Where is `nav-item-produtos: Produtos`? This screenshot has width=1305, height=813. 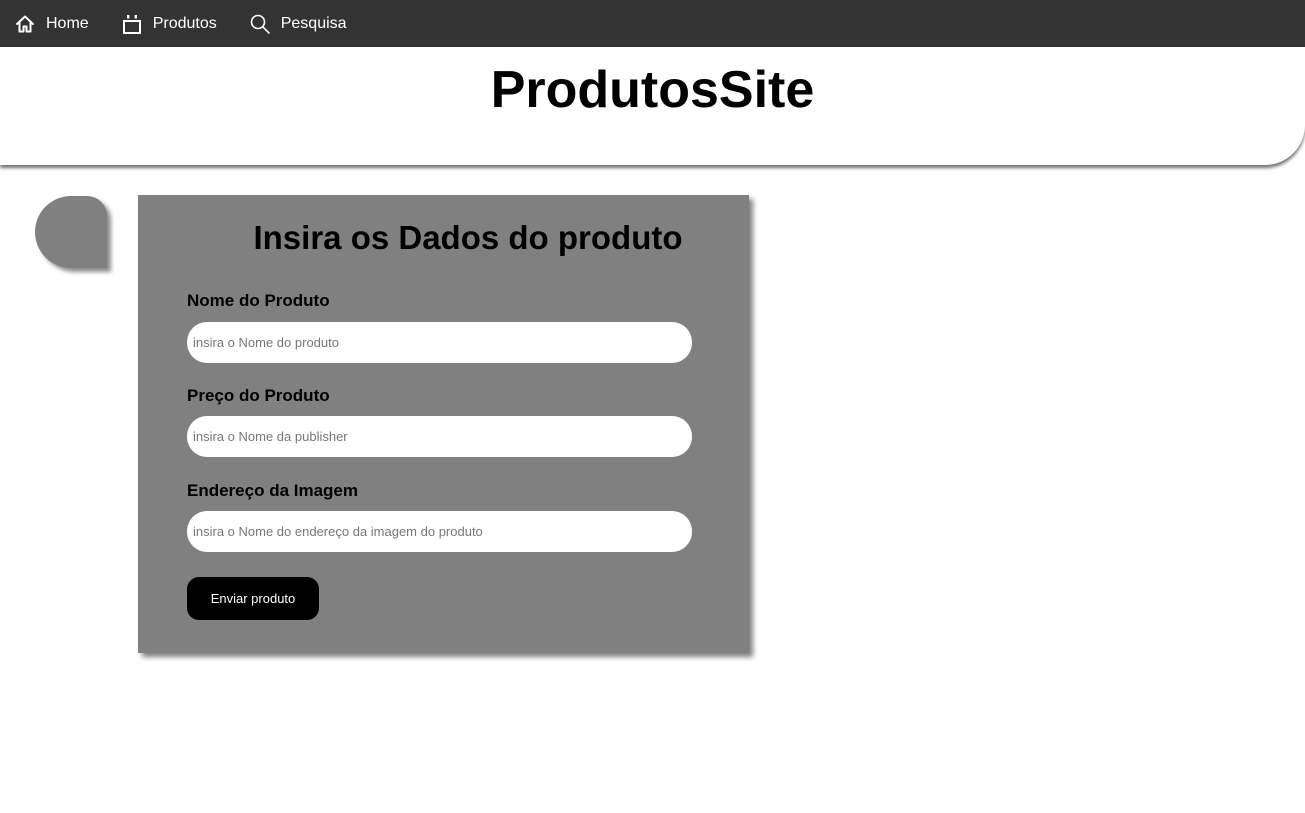
nav-item-produtos: Produtos is located at coordinates (169, 24).